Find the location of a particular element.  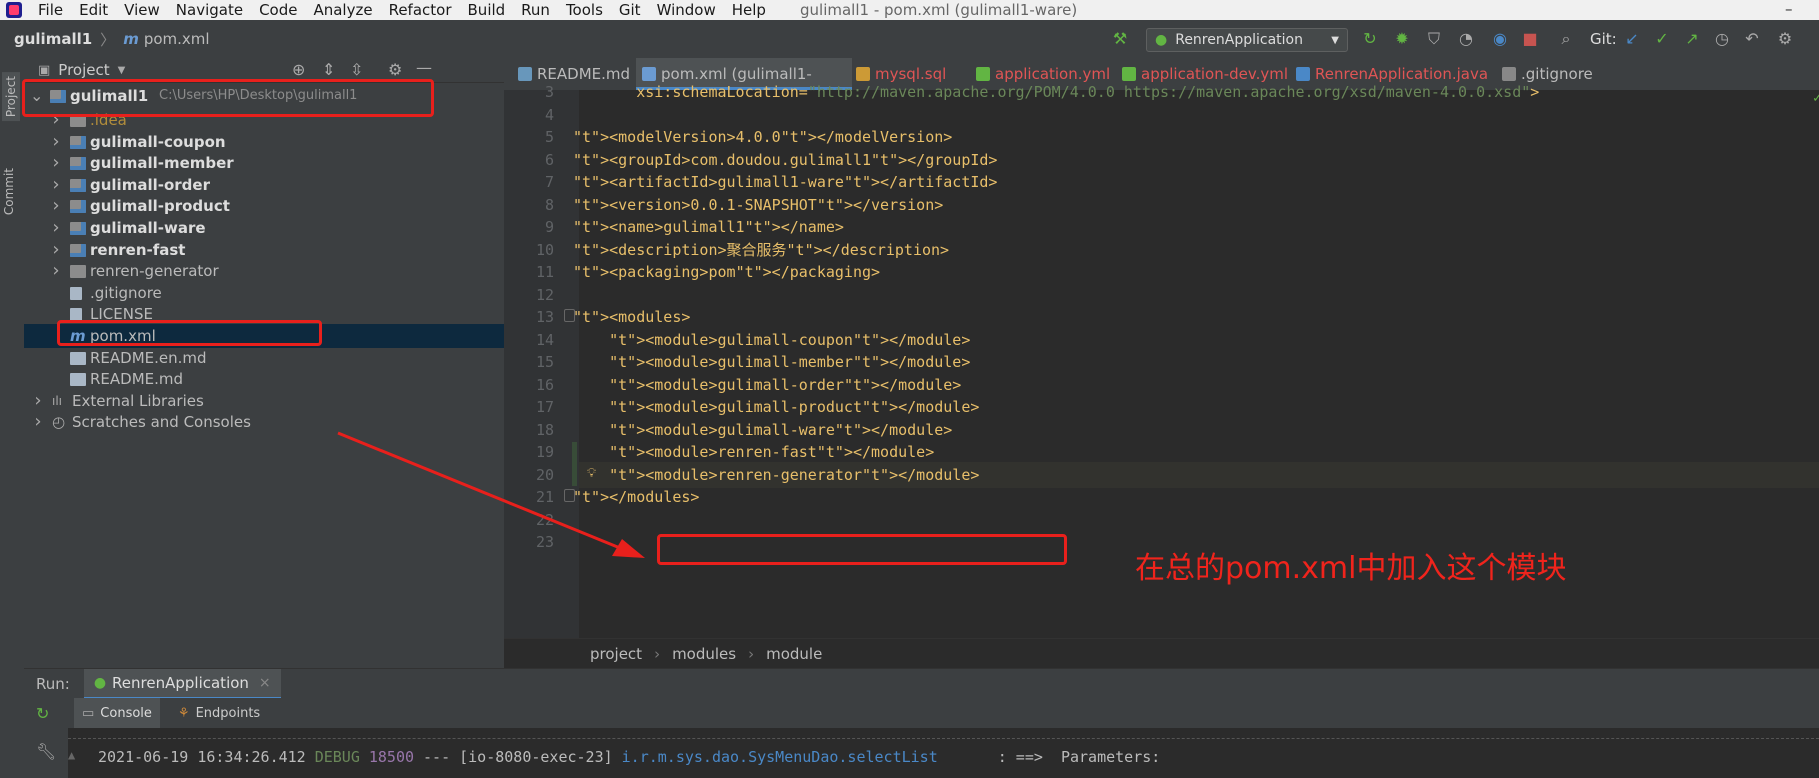

arrow-up-icon: ▲ is located at coordinates (75, 755).